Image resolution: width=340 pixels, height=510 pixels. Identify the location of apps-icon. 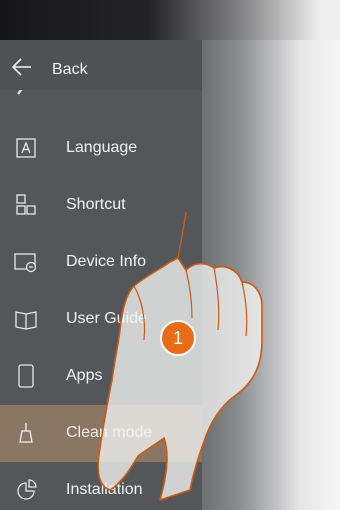
(26, 376).